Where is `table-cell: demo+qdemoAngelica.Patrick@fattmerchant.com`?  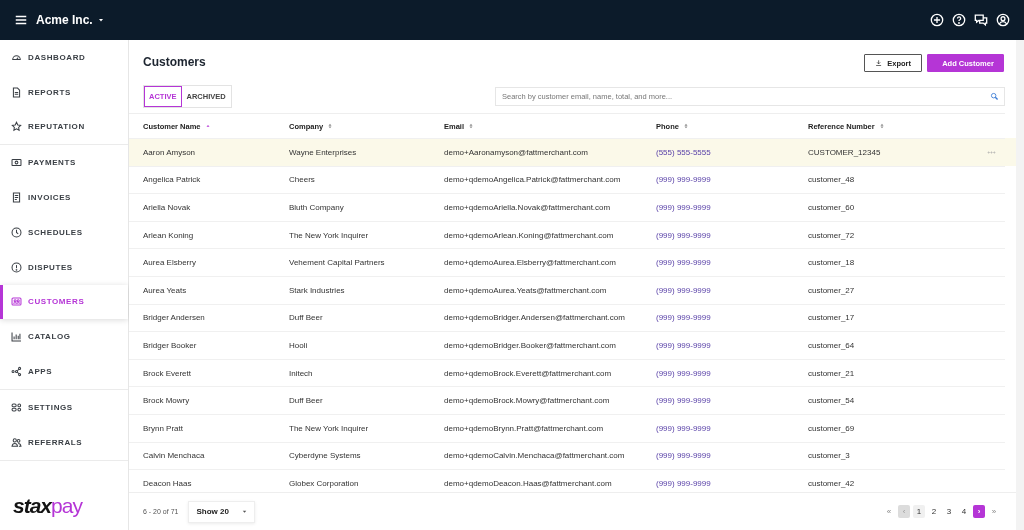
table-cell: demo+qdemoAngelica.Patrick@fattmerchant.com is located at coordinates (532, 180).